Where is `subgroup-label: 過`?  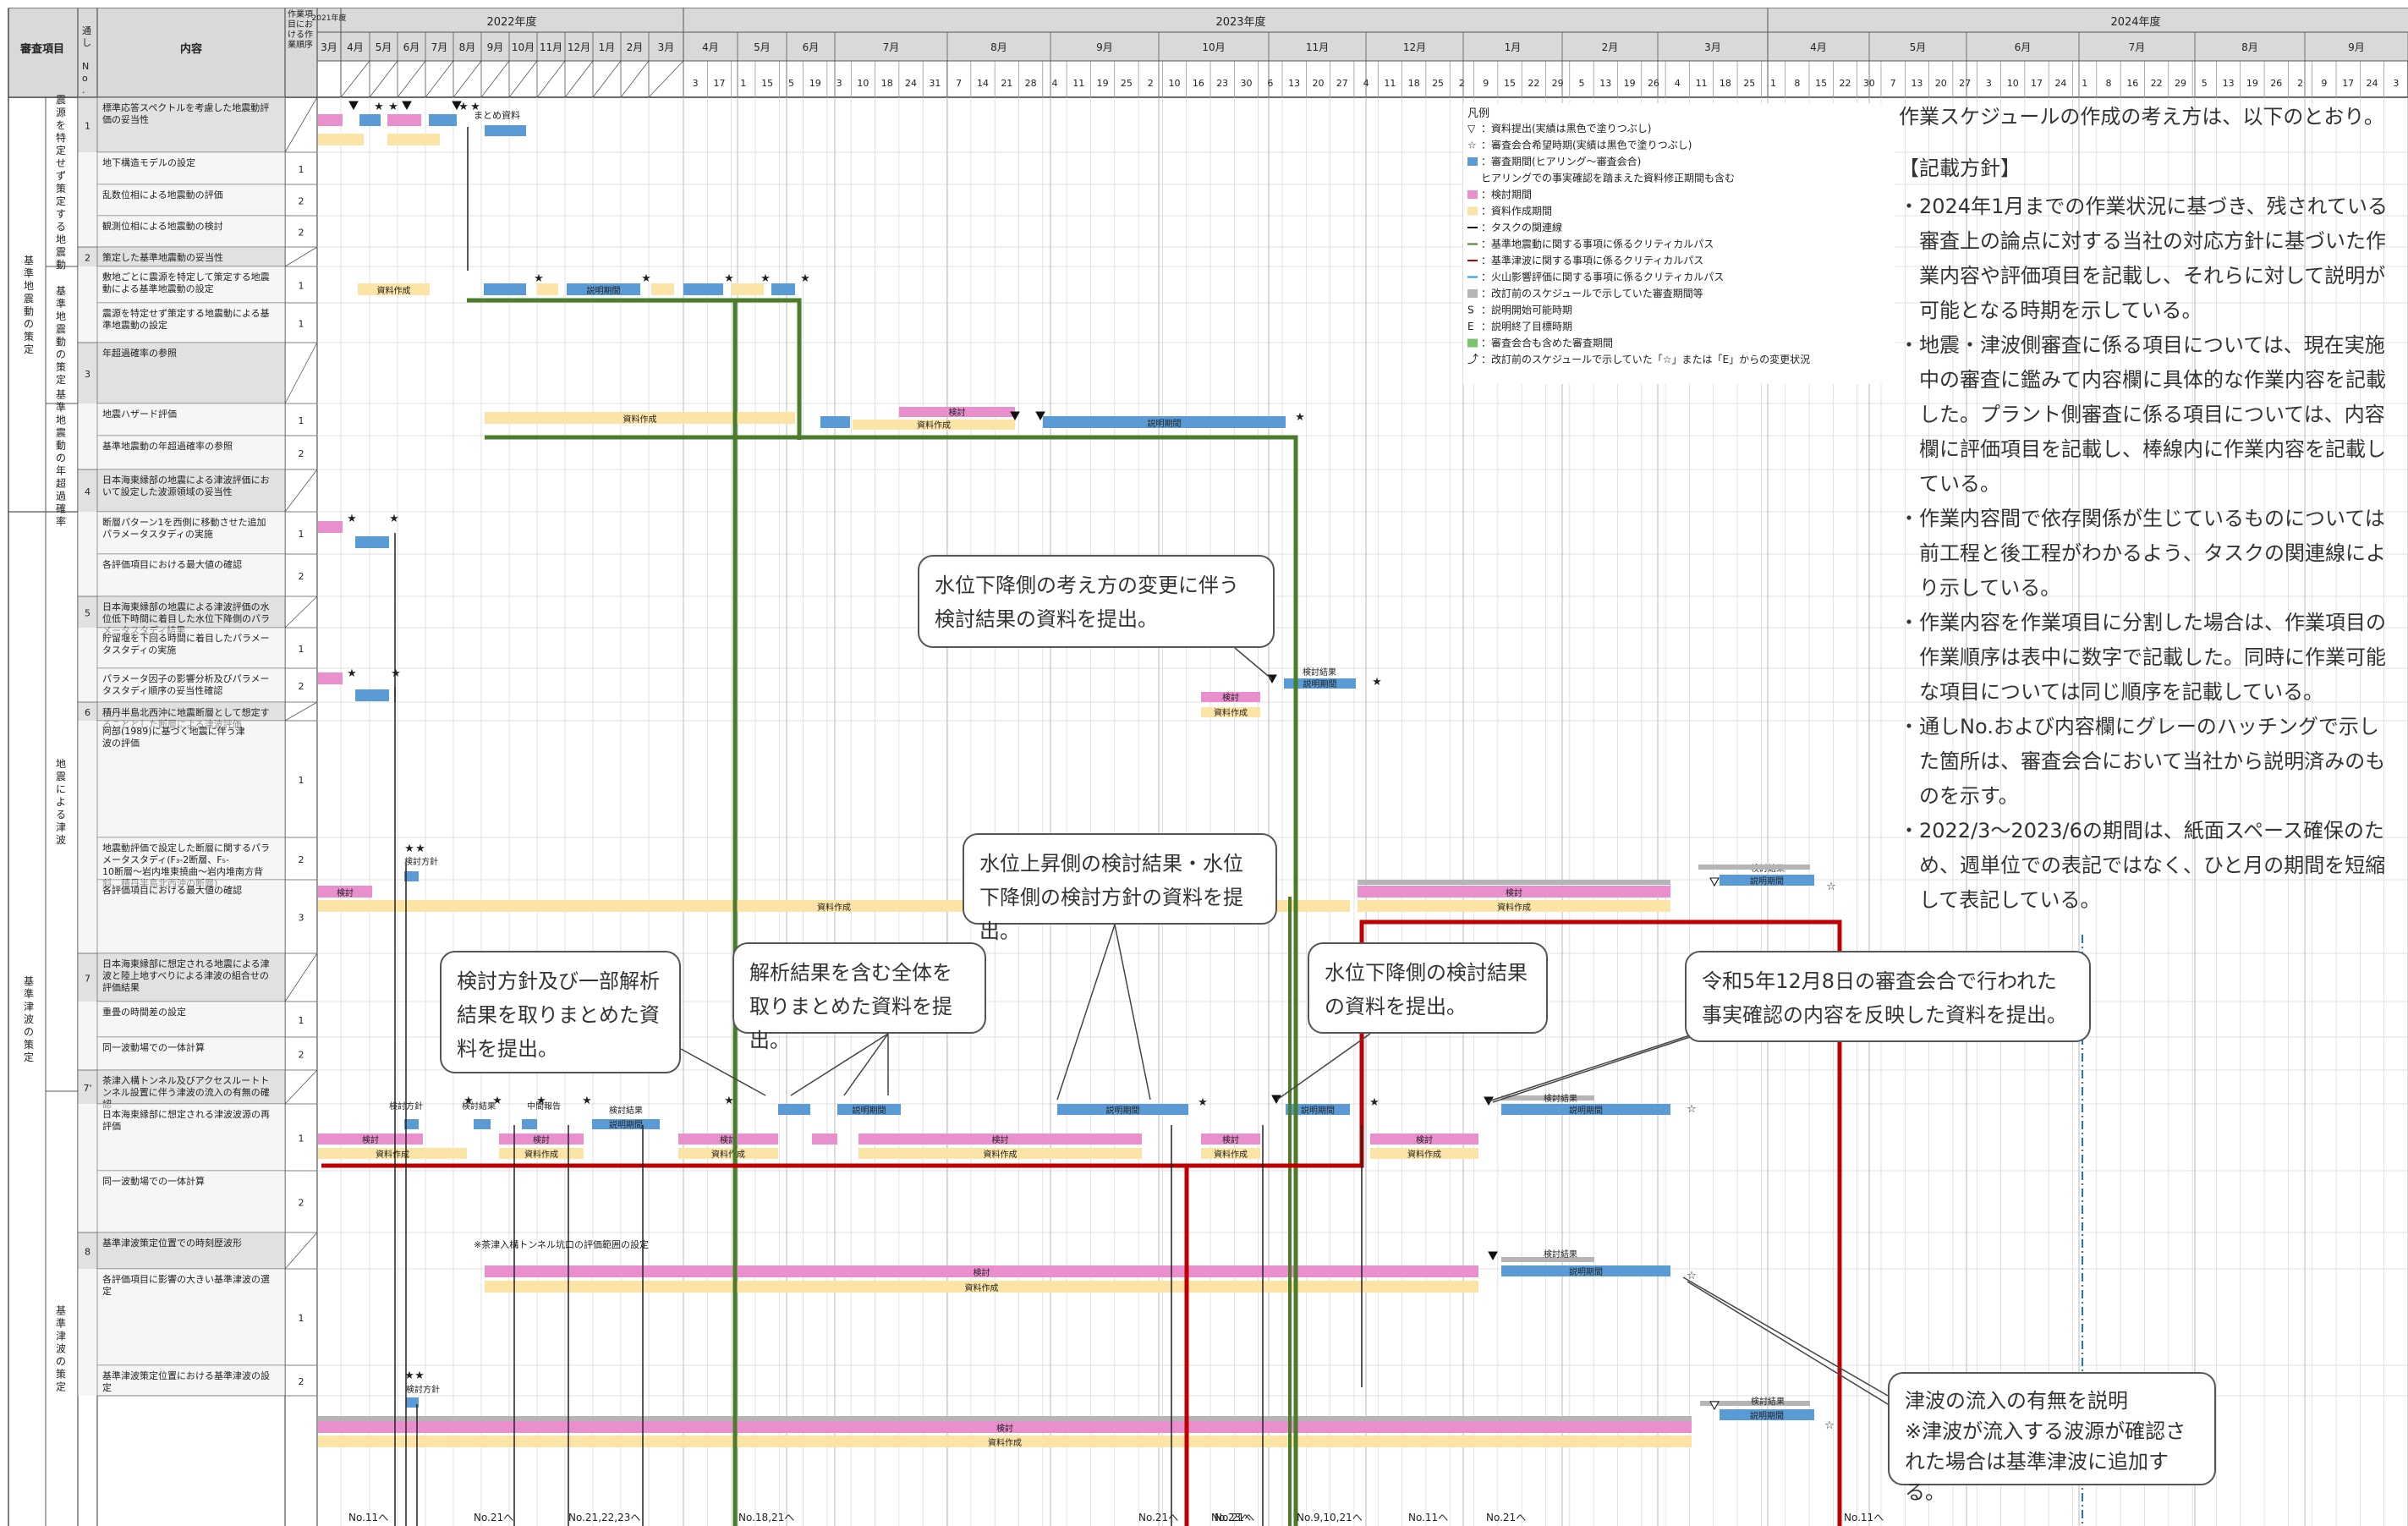
subgroup-label: 過 is located at coordinates (61, 497).